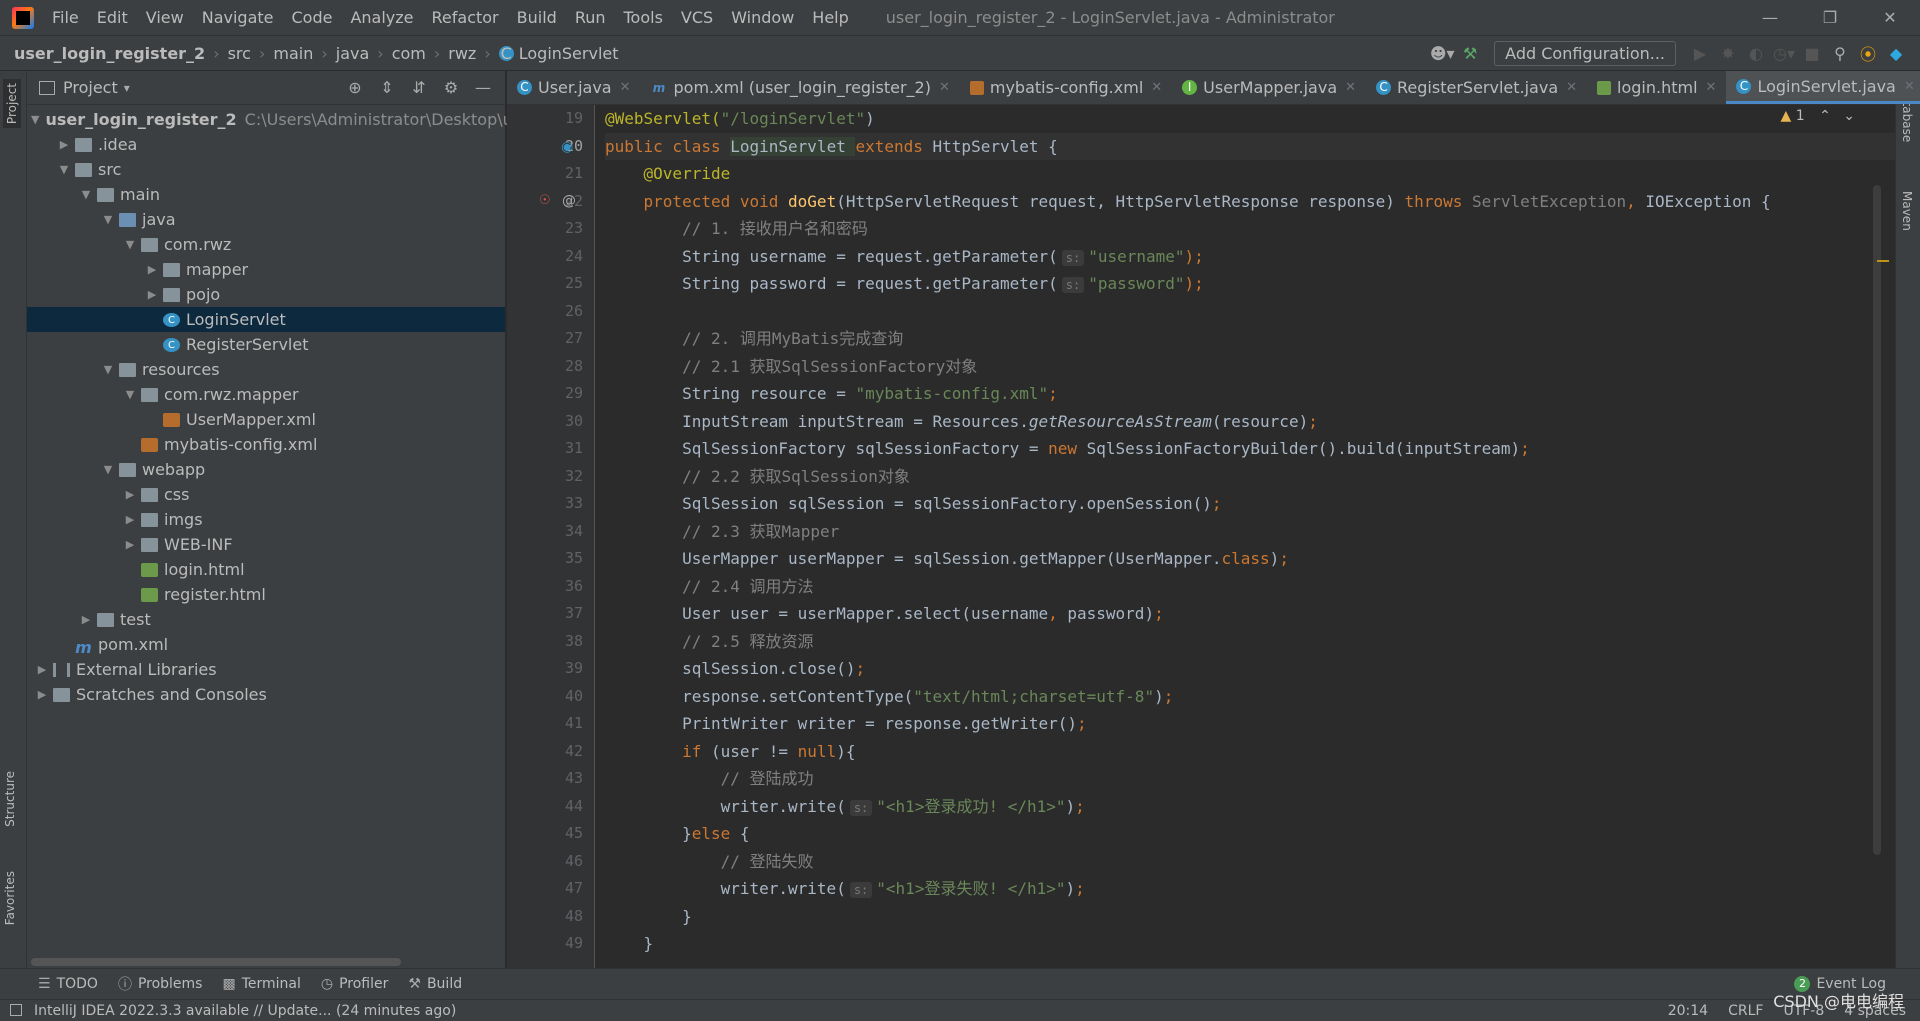 This screenshot has height=1021, width=1920. Describe the element at coordinates (355, 984) in the screenshot. I see `profiler-tool-button: ◷ Profiler` at that location.